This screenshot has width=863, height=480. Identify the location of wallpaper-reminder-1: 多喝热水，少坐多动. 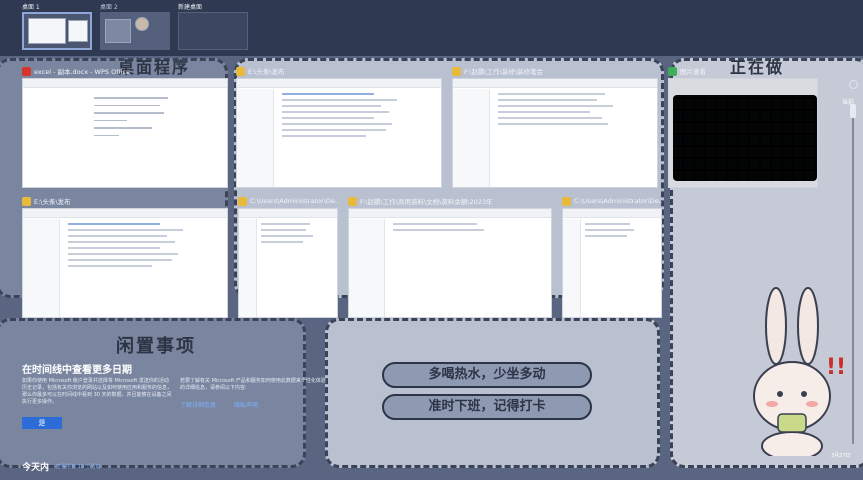
(487, 375).